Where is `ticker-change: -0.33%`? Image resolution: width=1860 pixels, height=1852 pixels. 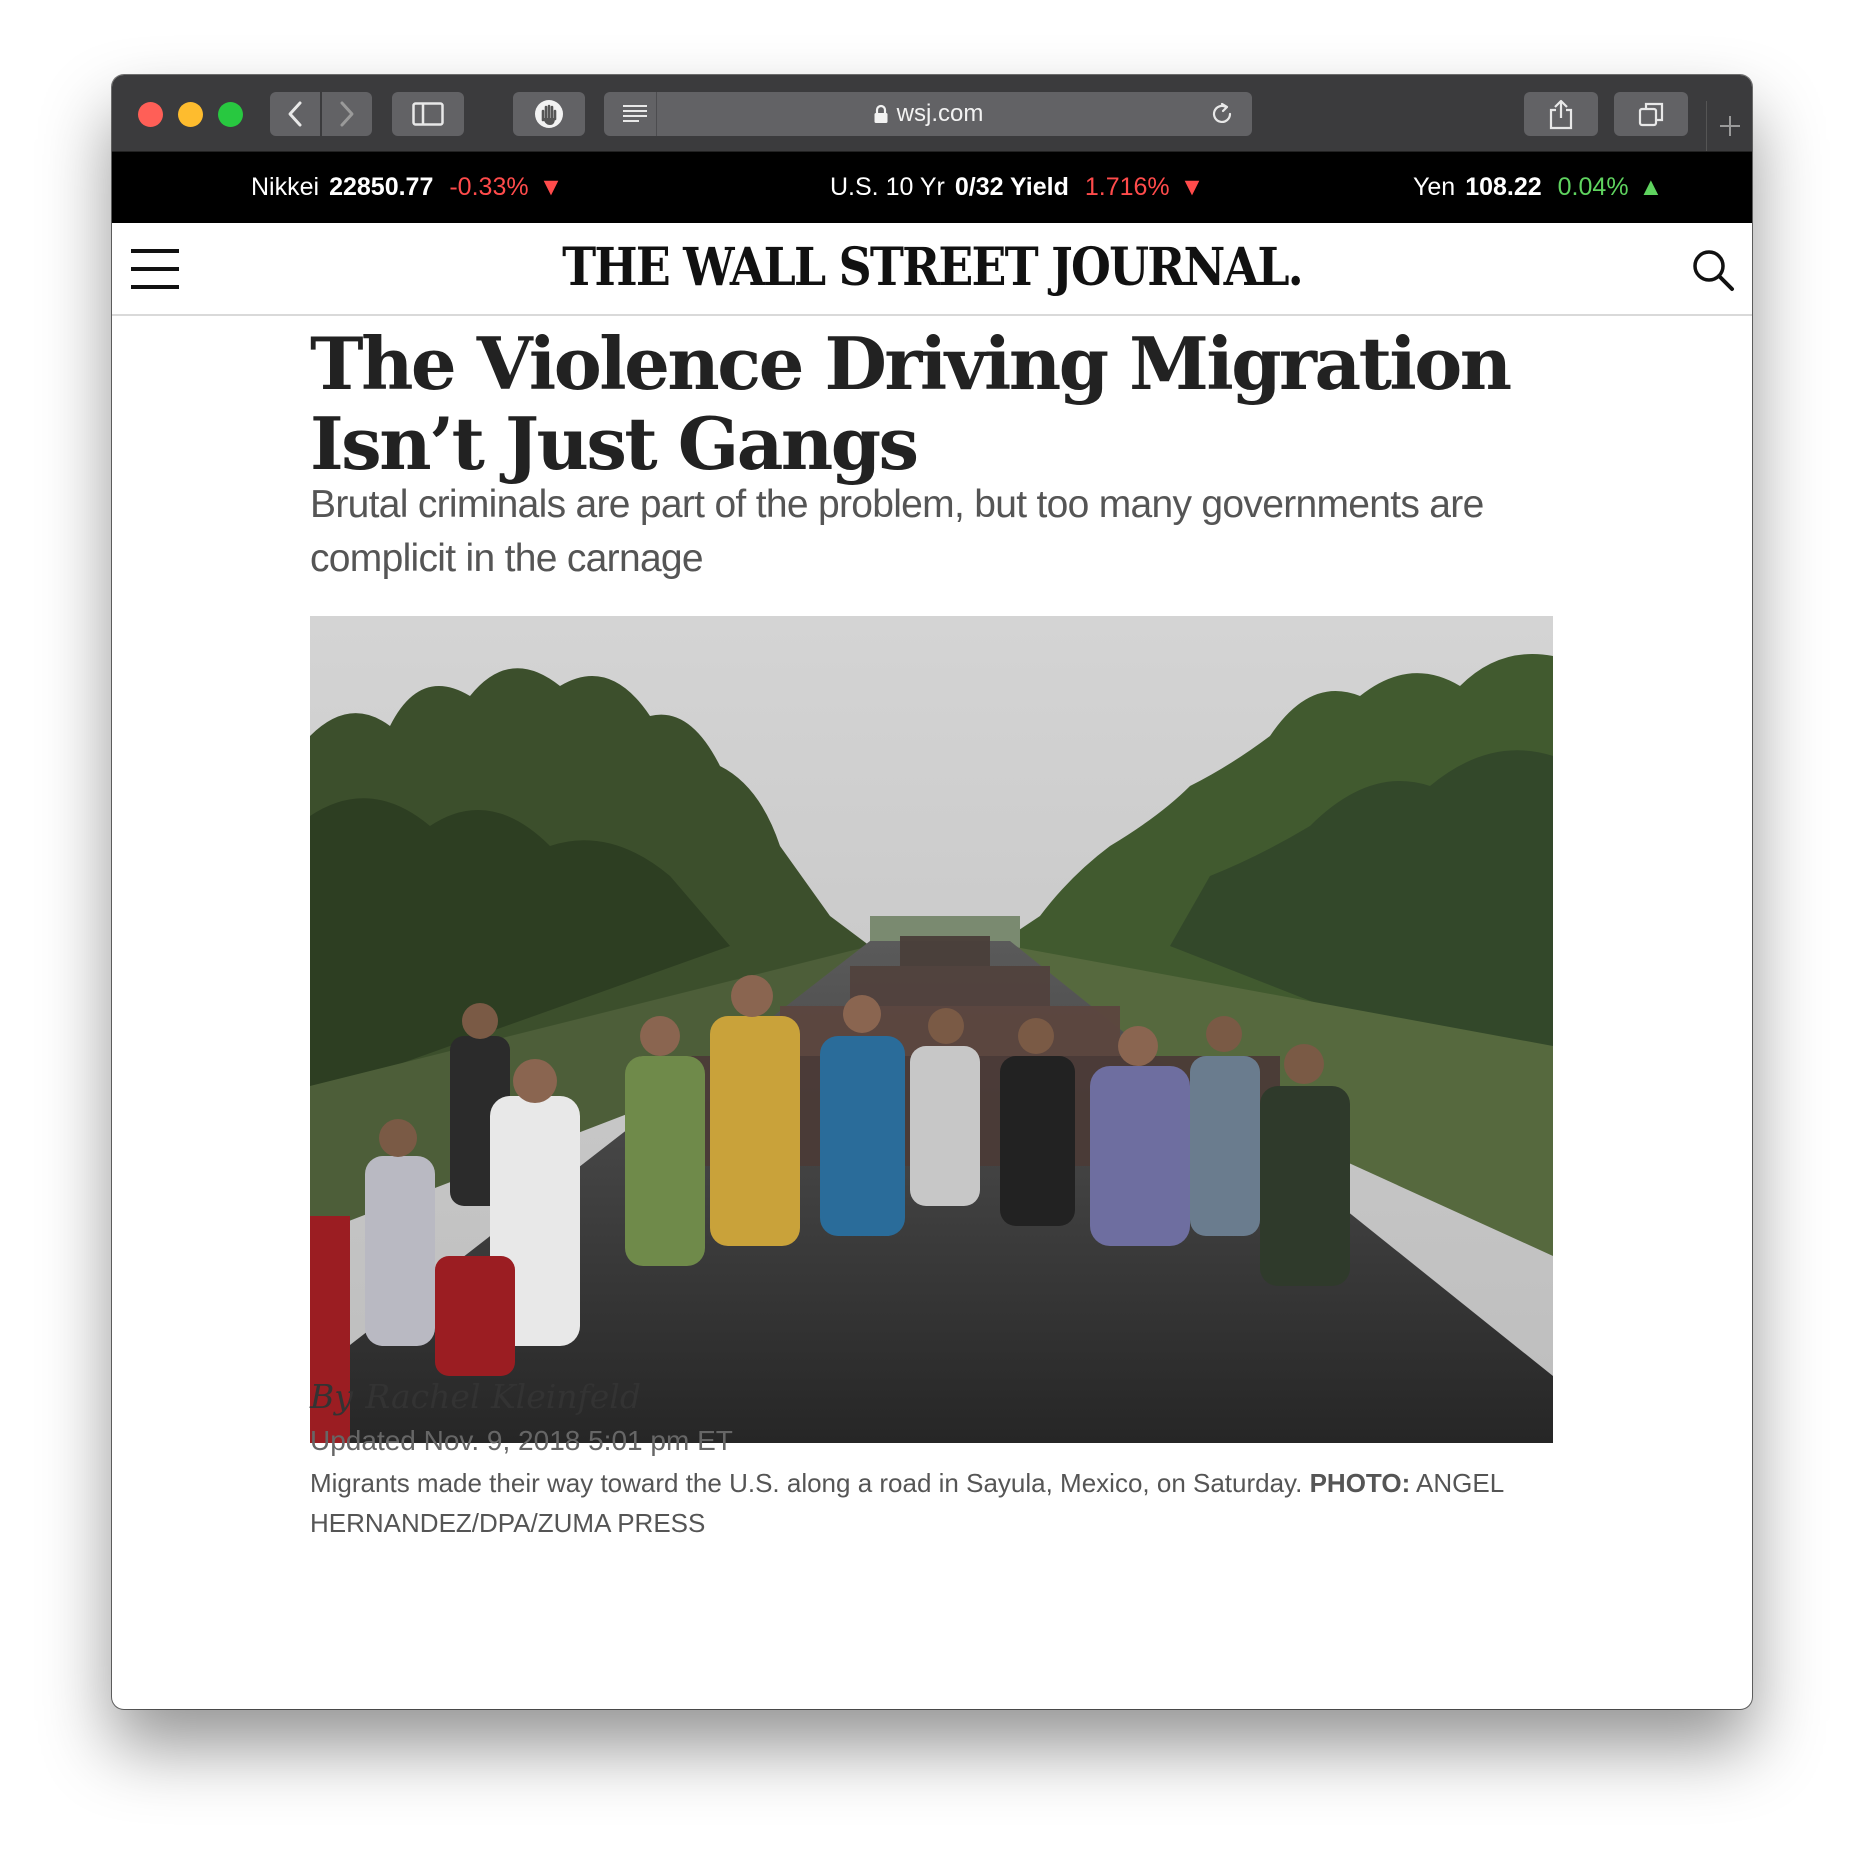 ticker-change: -0.33% is located at coordinates (489, 187).